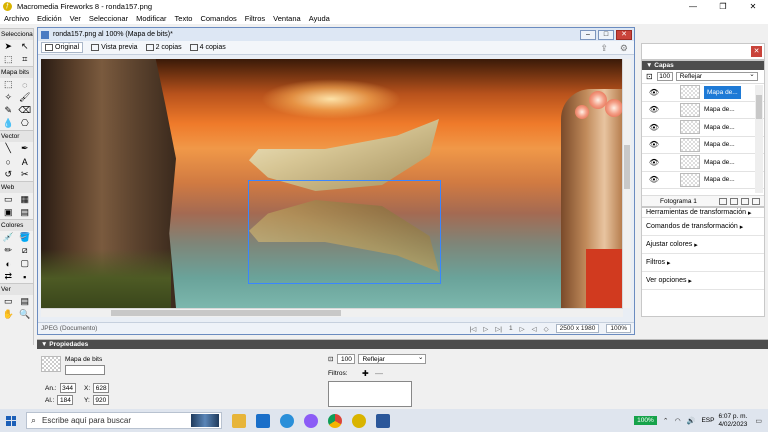 The image size is (768, 432). Describe the element at coordinates (624, 35) in the screenshot. I see `doc-close-button: ✕` at that location.